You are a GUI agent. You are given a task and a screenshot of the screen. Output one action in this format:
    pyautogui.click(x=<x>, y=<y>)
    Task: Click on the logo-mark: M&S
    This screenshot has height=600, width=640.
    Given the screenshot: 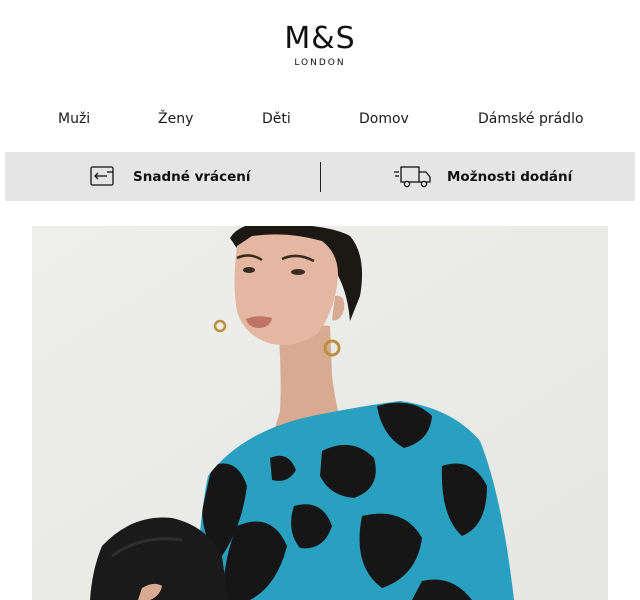 What is the action you would take?
    pyautogui.click(x=320, y=38)
    